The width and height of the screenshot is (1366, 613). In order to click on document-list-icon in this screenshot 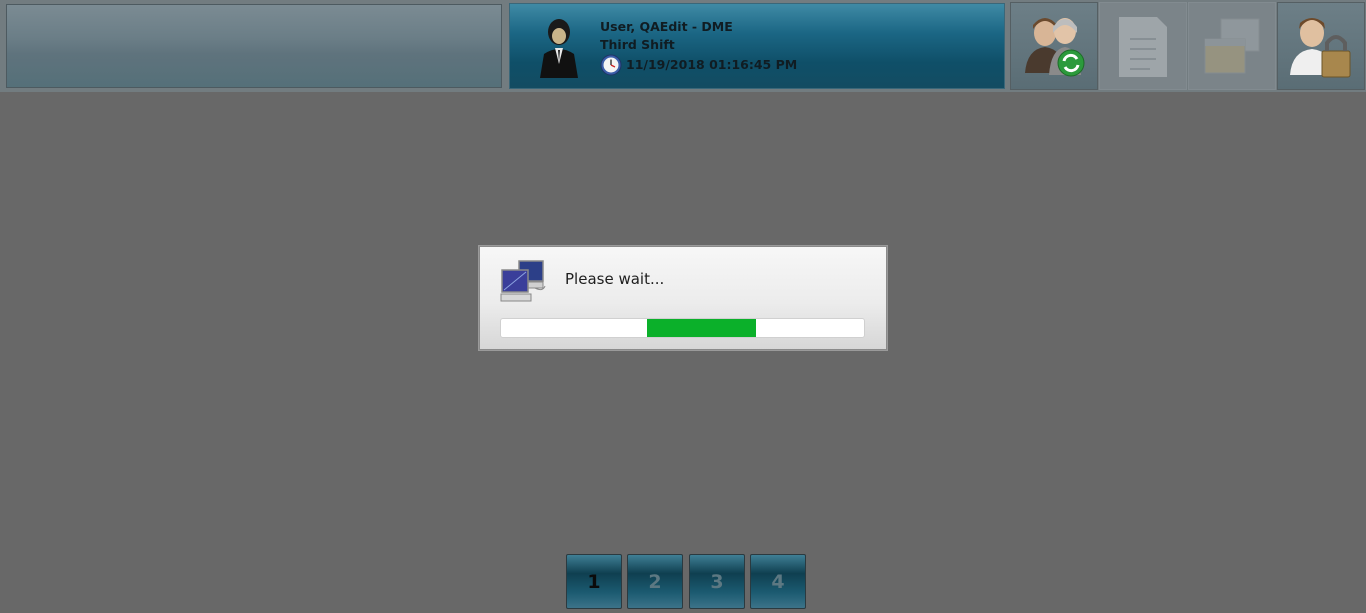, I will do `click(1143, 47)`.